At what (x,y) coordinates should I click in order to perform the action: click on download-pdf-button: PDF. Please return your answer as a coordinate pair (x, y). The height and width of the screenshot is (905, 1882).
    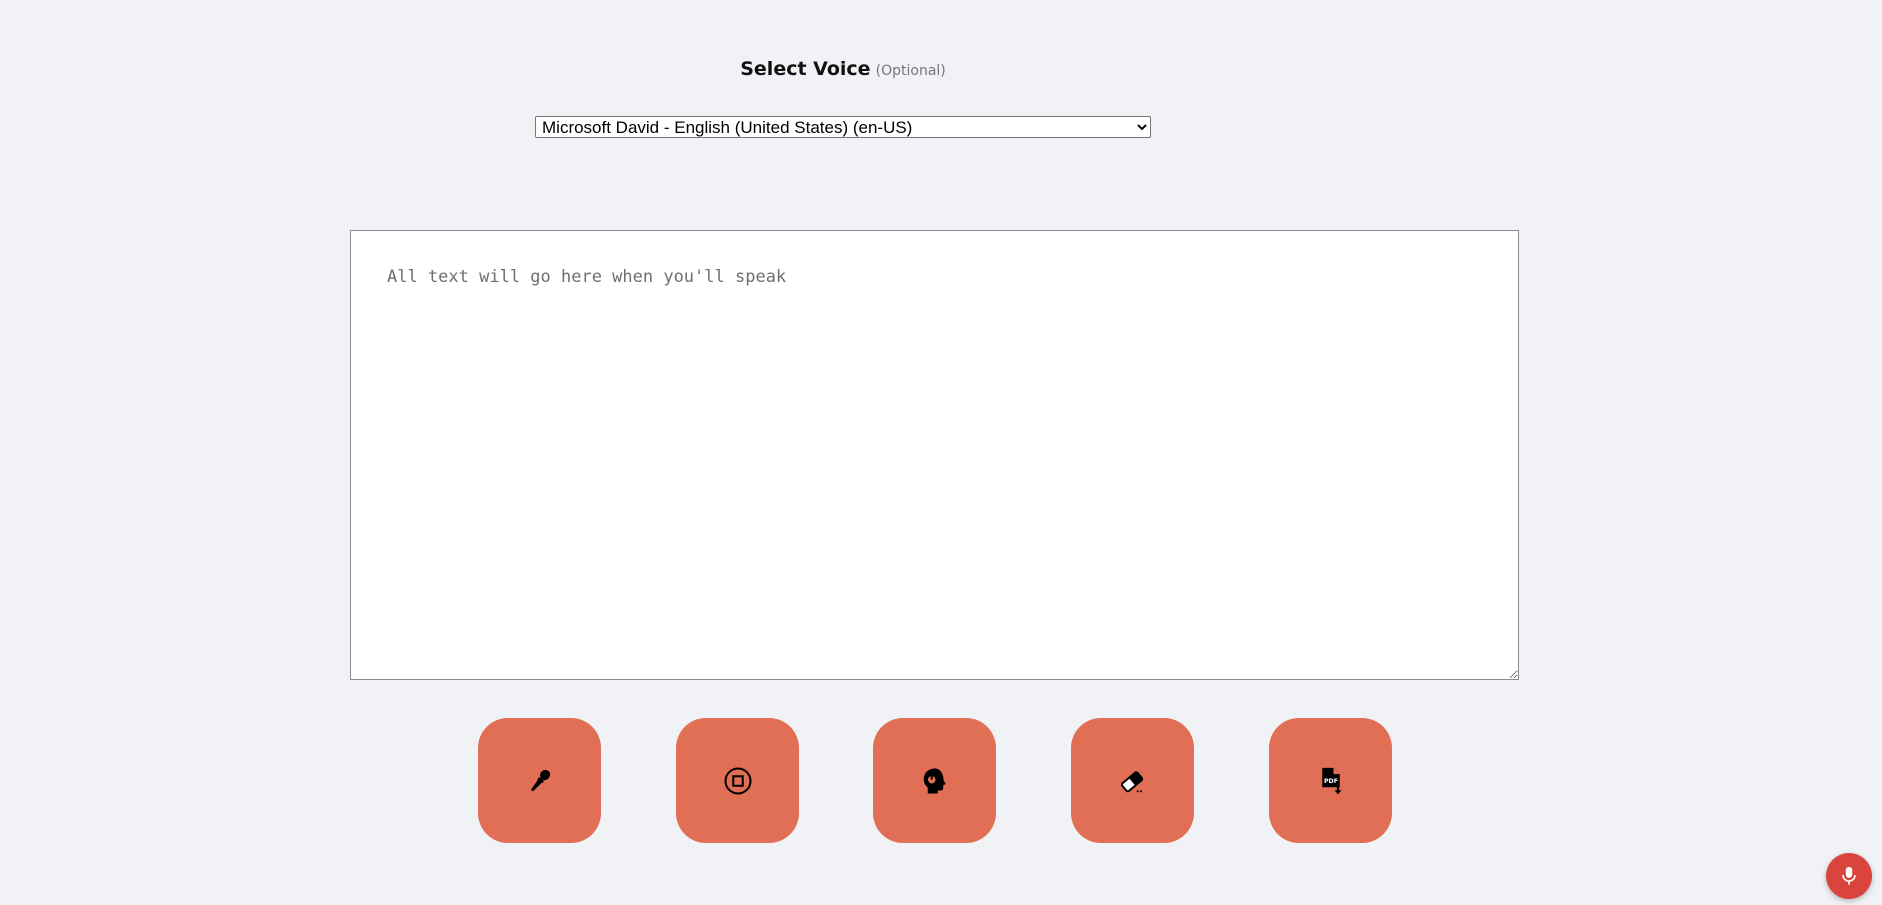
    Looking at the image, I should click on (1330, 780).